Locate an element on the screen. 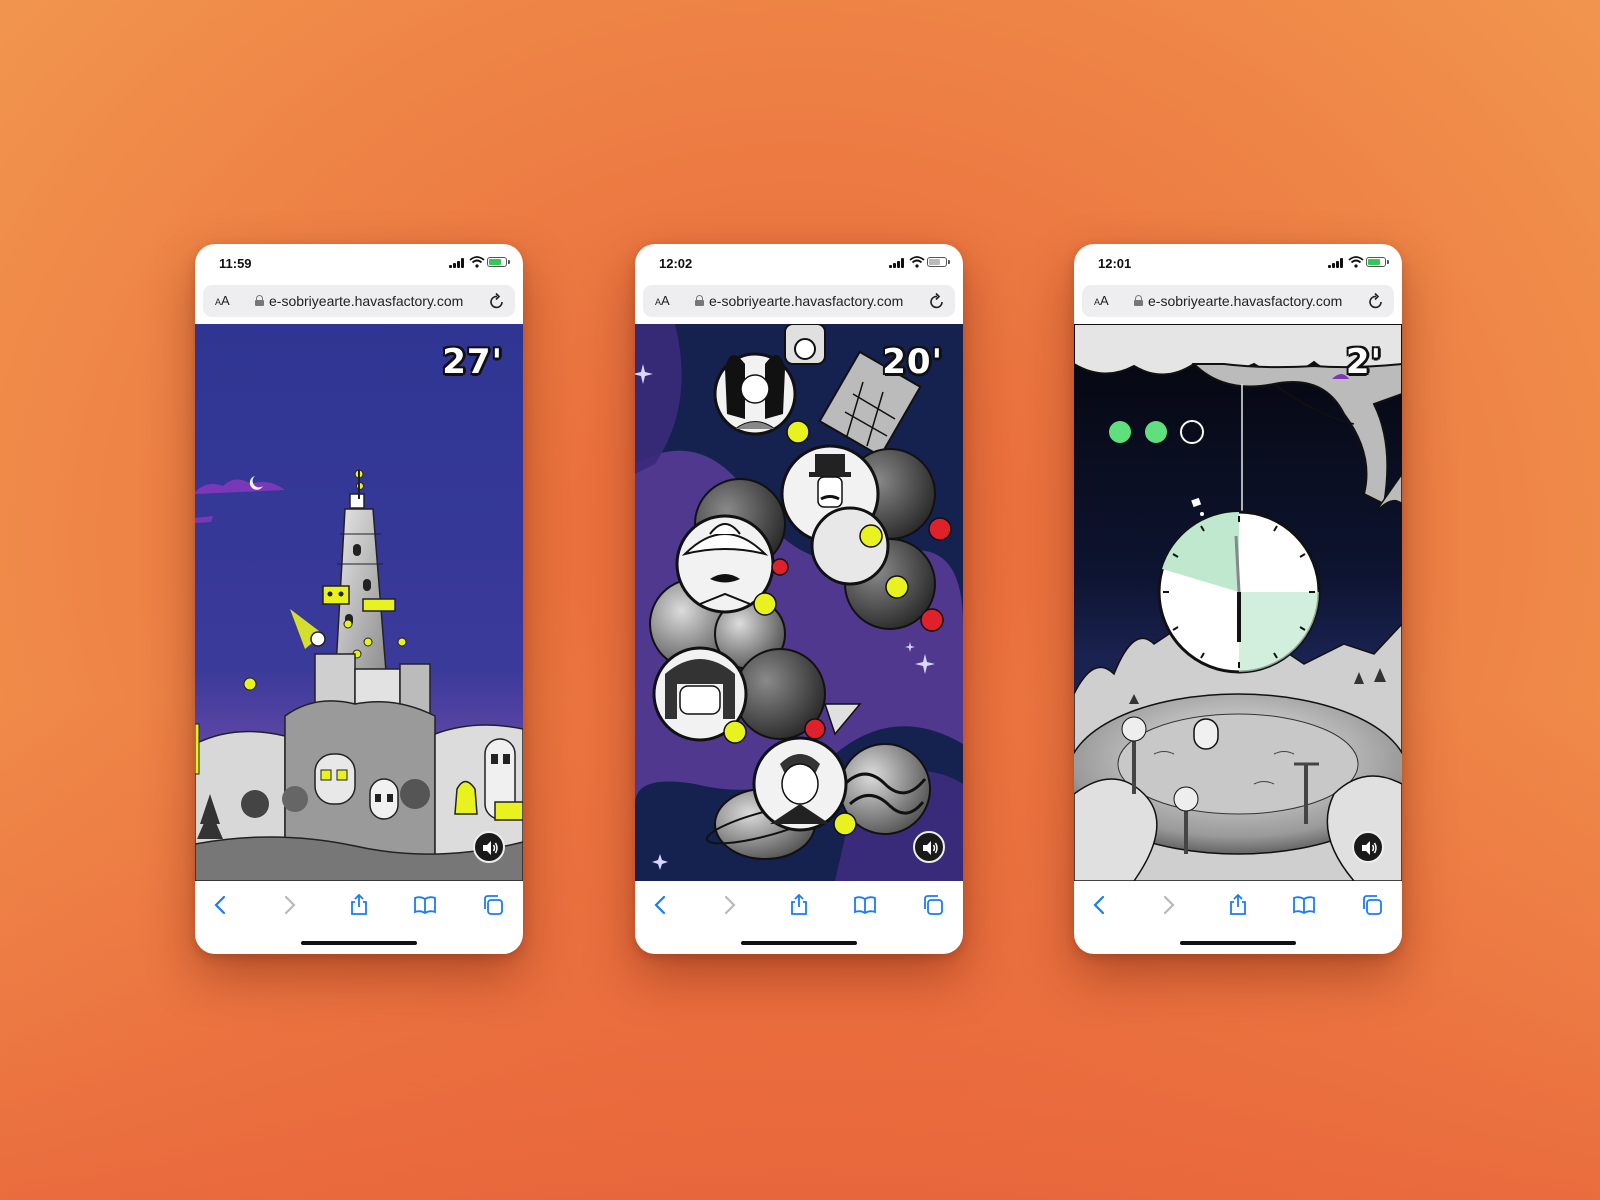  game-canvas-tower: 27' is located at coordinates (359, 602).